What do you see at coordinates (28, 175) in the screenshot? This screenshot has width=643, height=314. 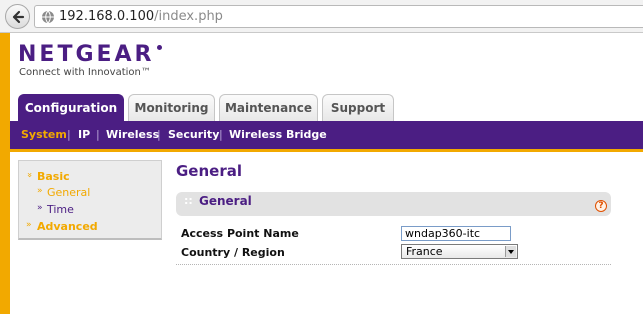 I see `expanded-arrow-icon: »` at bounding box center [28, 175].